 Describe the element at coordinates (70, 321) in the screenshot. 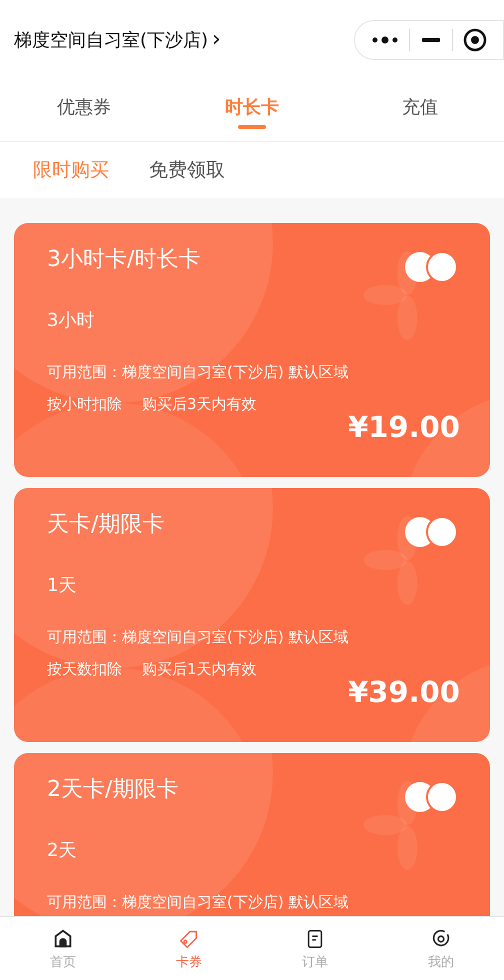

I see `card-amount: 3小时` at that location.